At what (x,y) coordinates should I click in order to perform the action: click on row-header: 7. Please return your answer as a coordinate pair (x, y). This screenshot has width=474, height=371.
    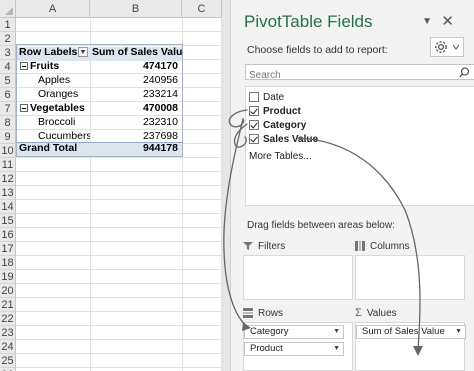
    Looking at the image, I should click on (8, 109).